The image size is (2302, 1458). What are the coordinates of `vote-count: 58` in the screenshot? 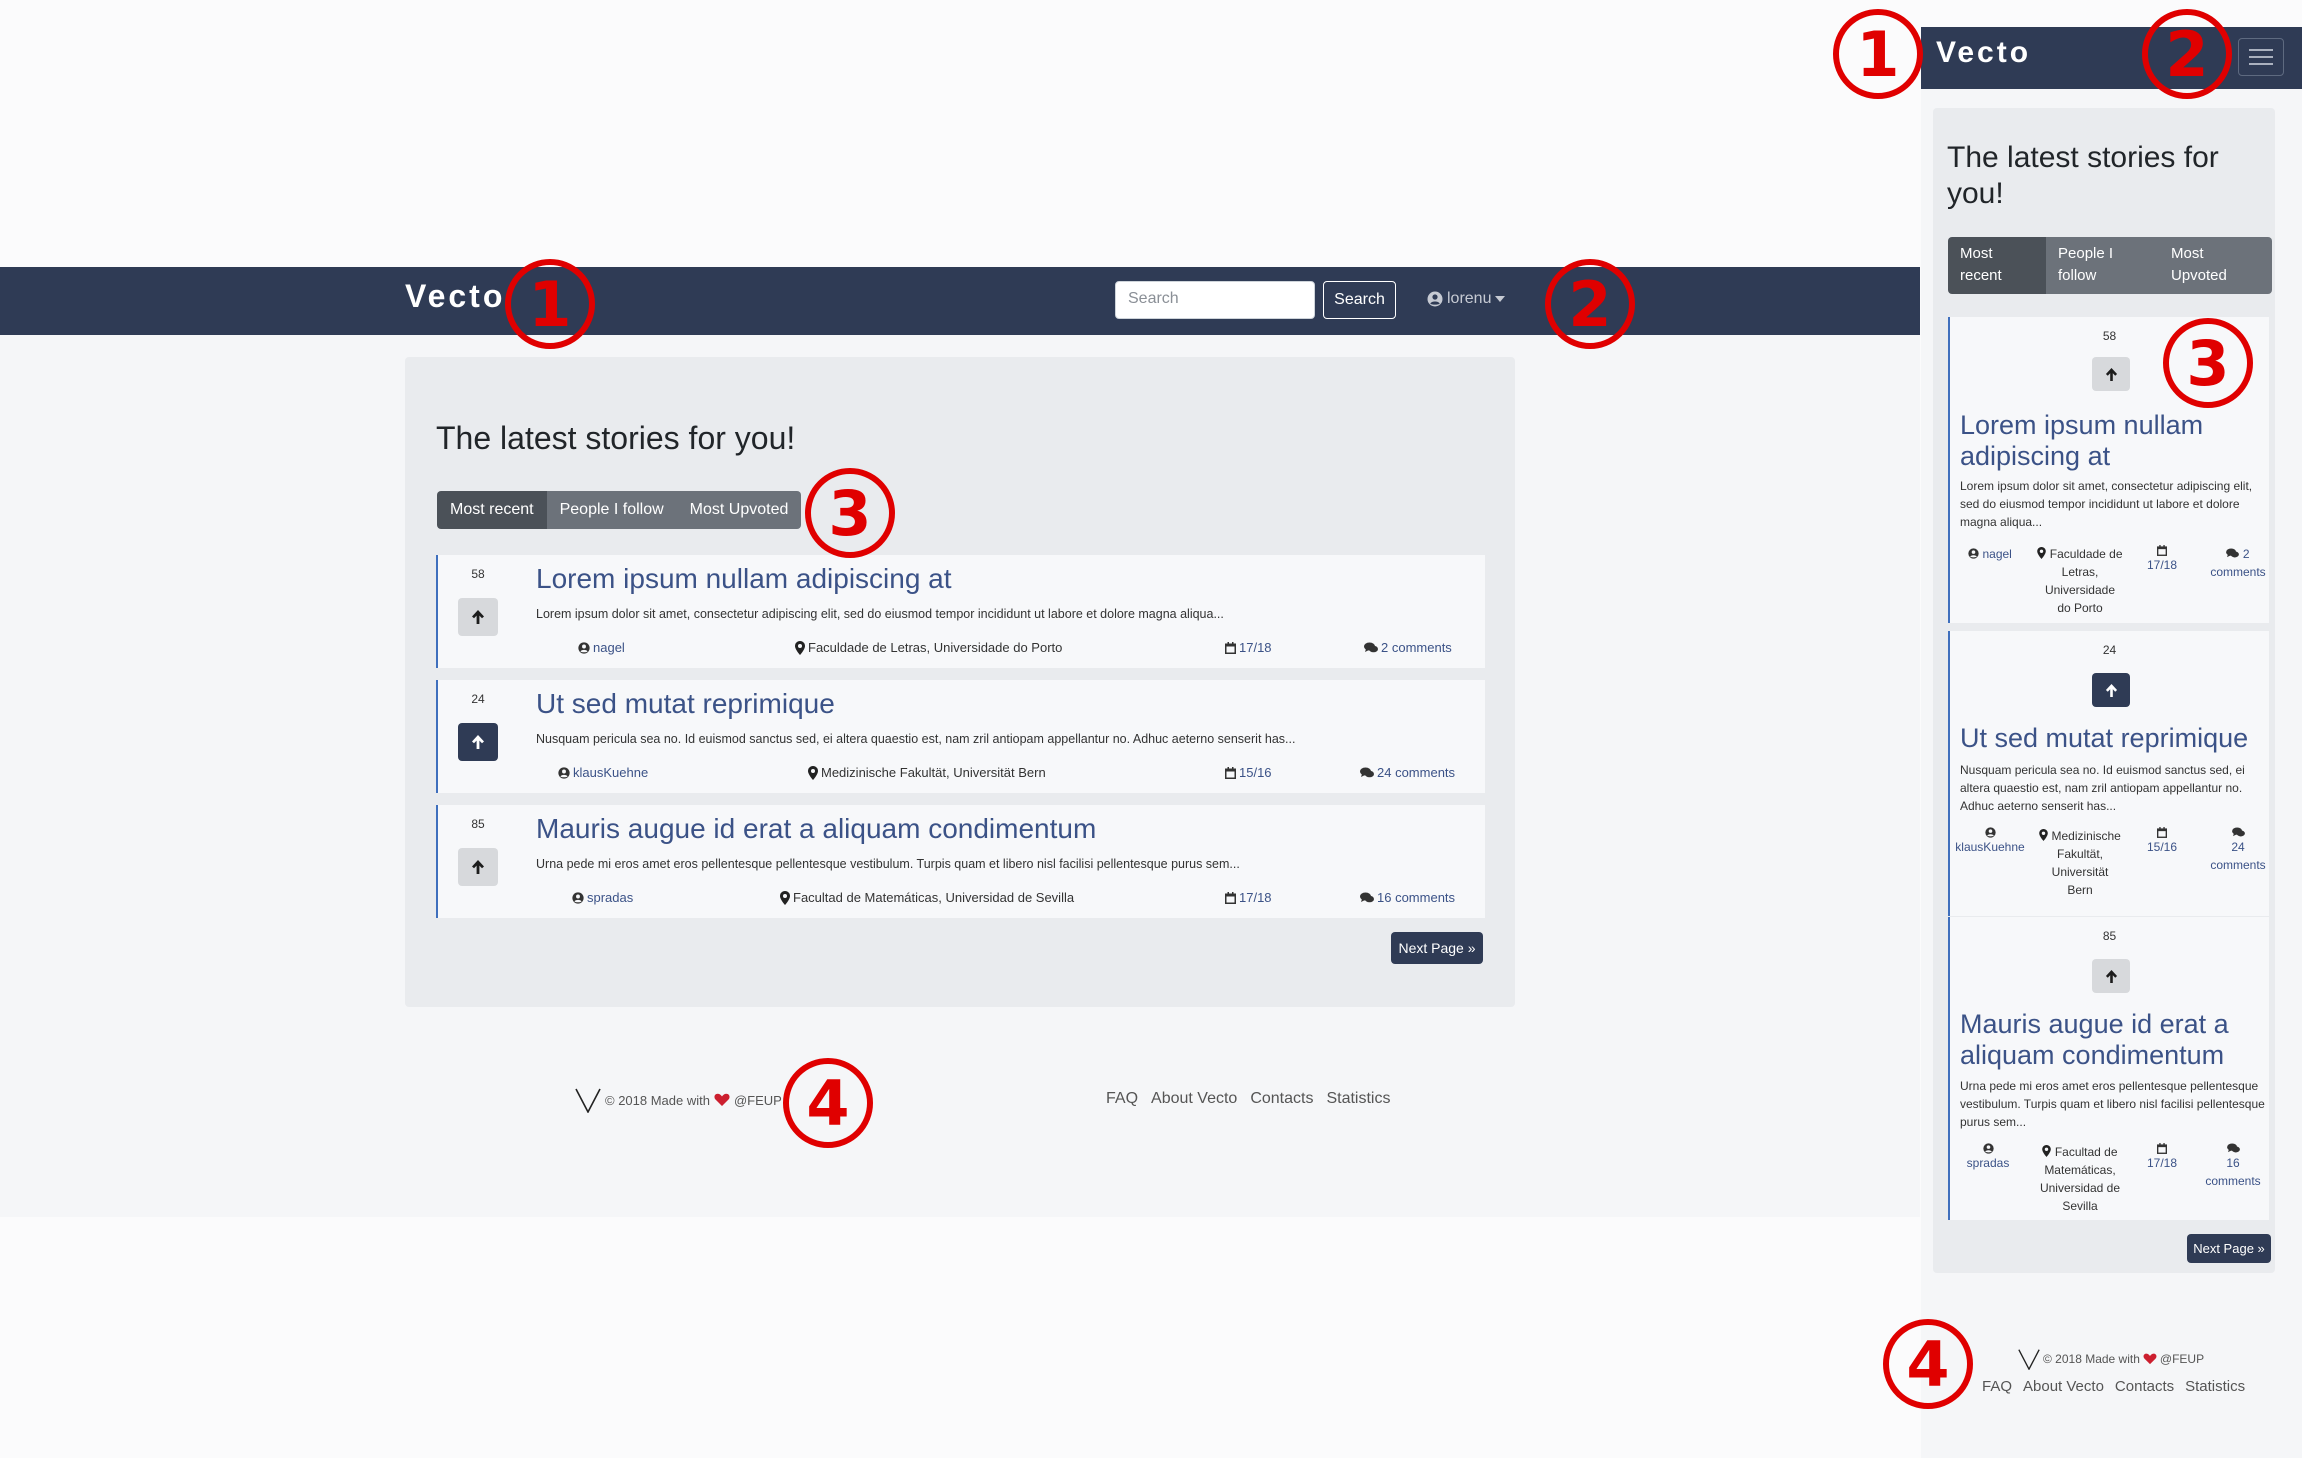 It's located at (478, 574).